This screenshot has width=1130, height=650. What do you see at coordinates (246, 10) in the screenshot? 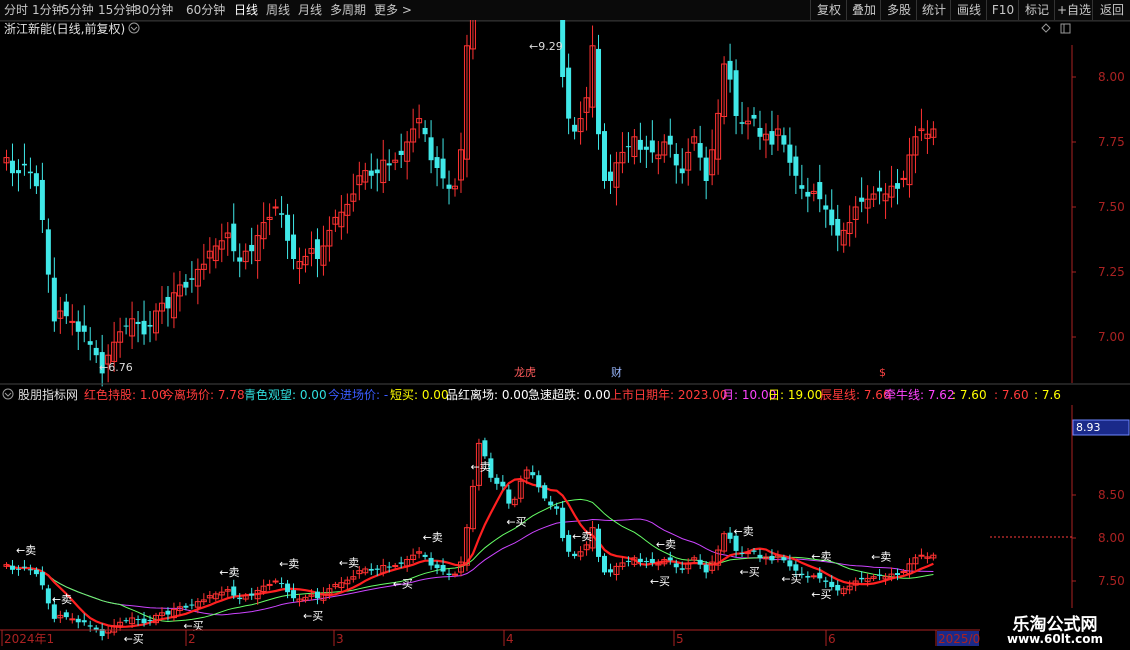
I see `period-tab-6: 日线` at bounding box center [246, 10].